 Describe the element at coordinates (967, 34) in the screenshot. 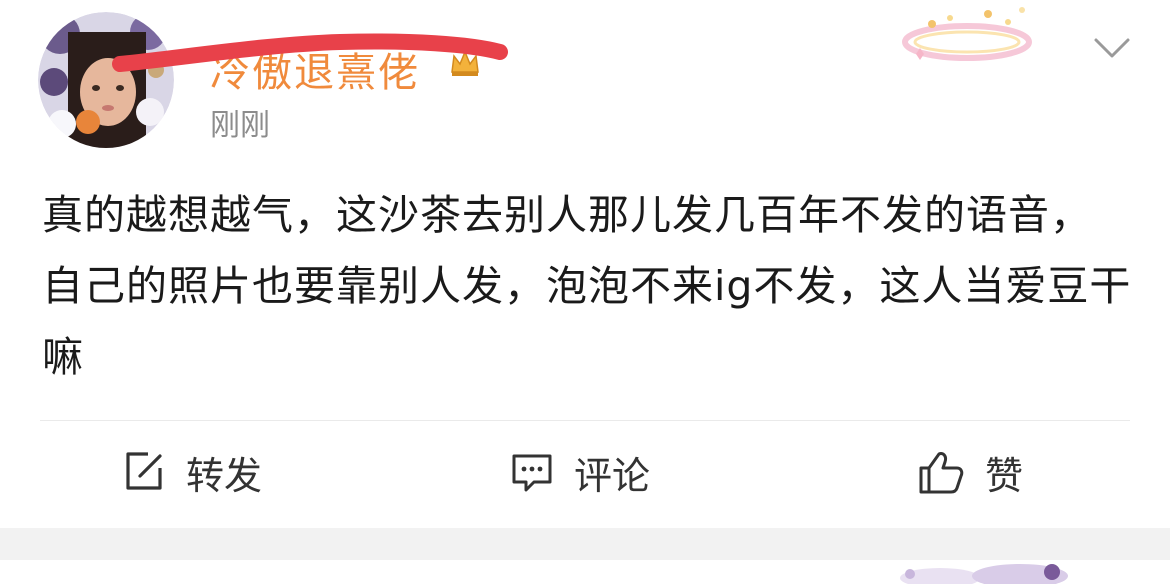

I see `decorative-badge-icon` at that location.